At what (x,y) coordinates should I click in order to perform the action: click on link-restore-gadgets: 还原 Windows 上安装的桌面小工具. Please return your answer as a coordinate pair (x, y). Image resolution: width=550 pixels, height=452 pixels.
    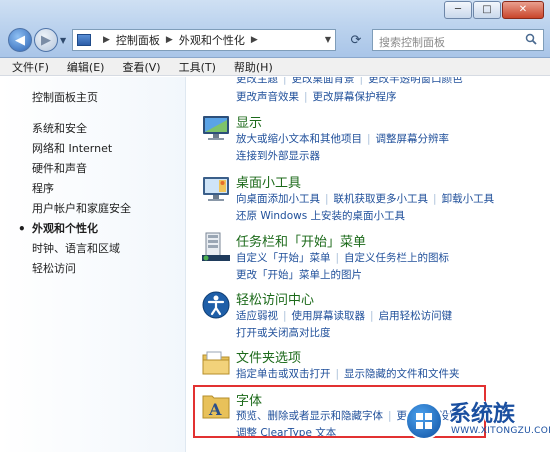
    Looking at the image, I should click on (320, 216).